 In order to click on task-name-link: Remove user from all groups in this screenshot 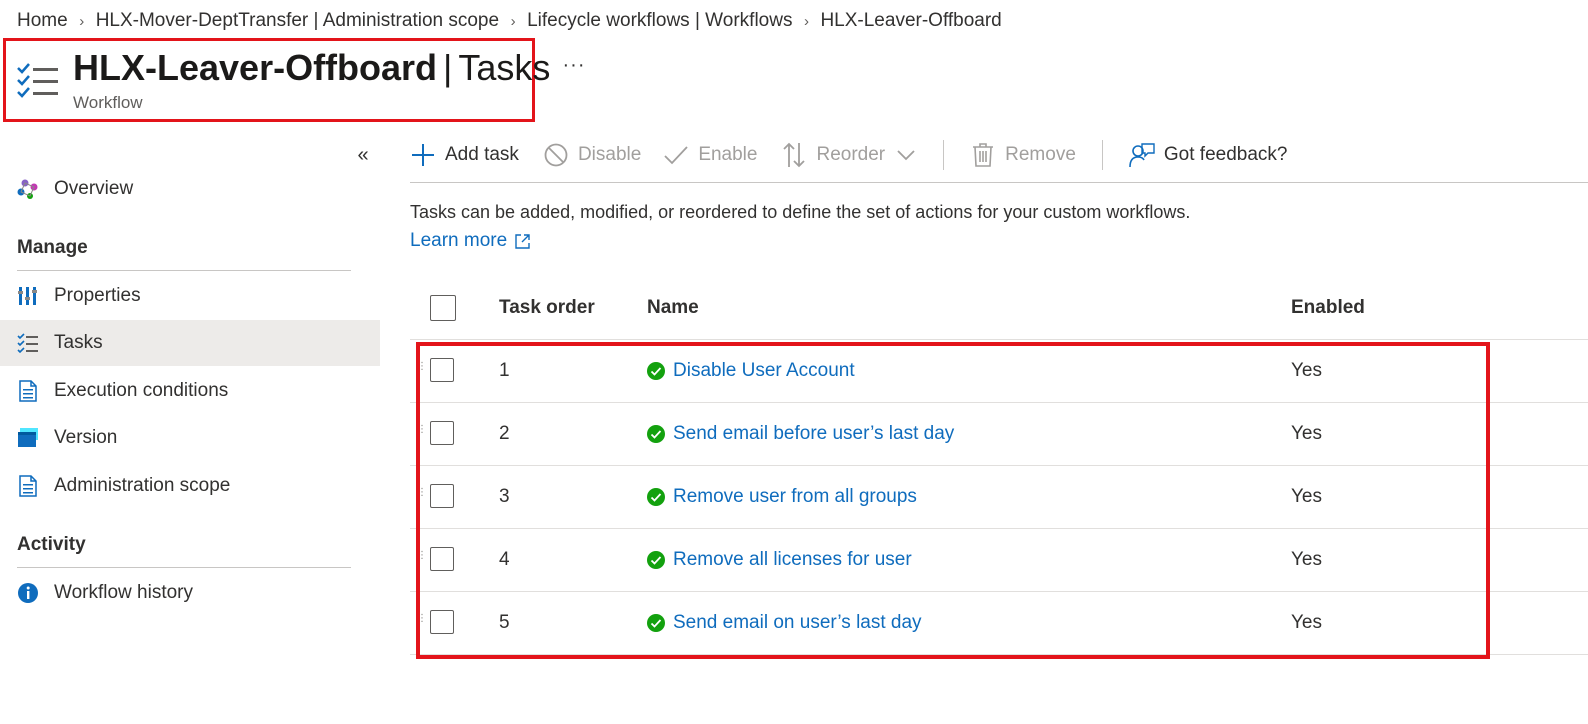, I will do `click(795, 497)`.